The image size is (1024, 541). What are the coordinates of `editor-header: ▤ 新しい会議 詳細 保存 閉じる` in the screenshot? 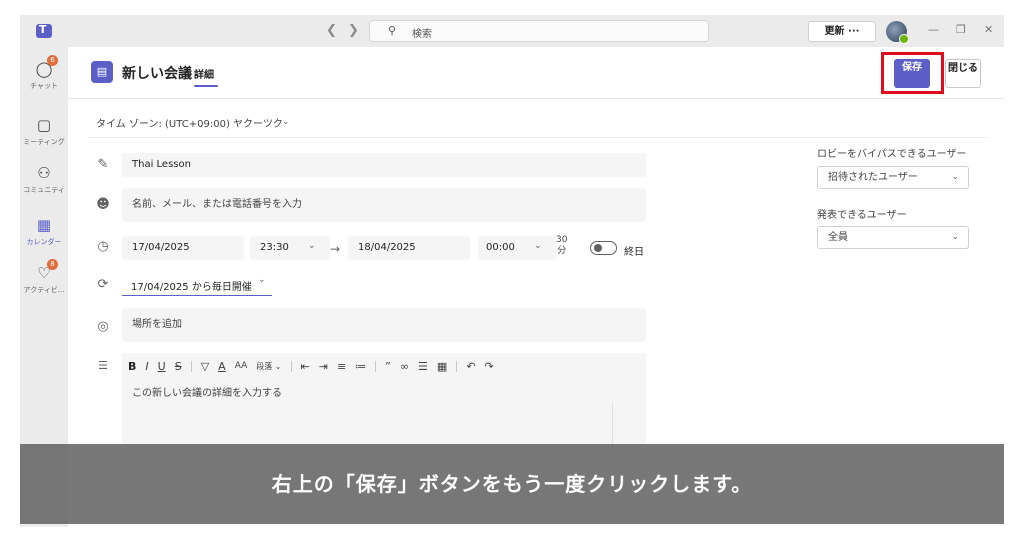 It's located at (536, 73).